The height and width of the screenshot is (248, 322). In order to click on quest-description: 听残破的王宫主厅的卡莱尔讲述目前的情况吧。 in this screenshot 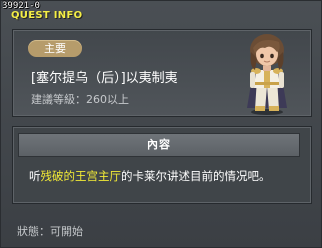, I will do `click(150, 176)`.